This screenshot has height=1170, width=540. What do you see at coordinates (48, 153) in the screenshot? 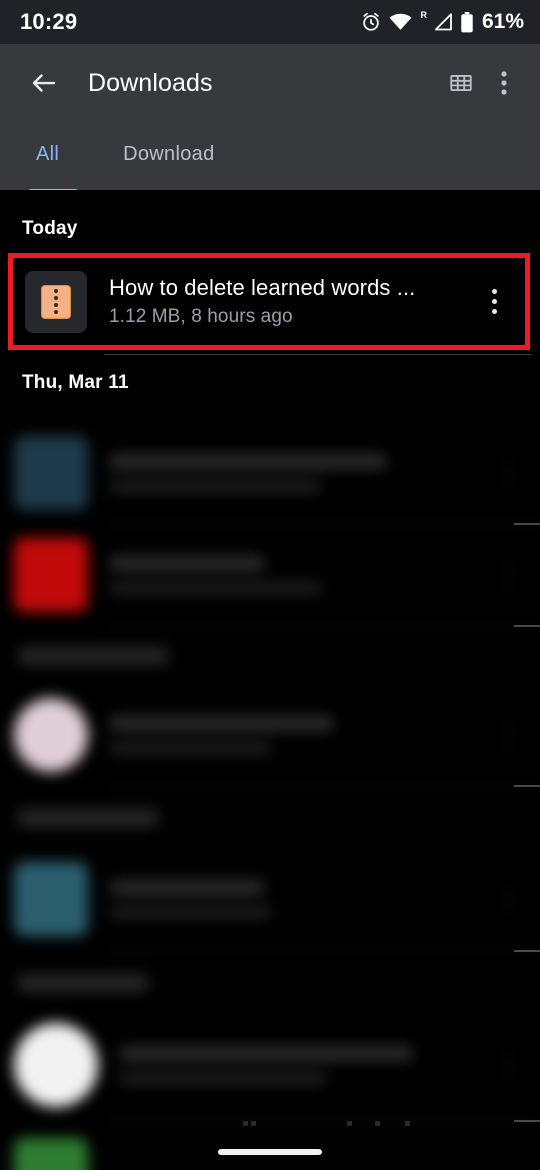
I see `tab-all-label: All` at bounding box center [48, 153].